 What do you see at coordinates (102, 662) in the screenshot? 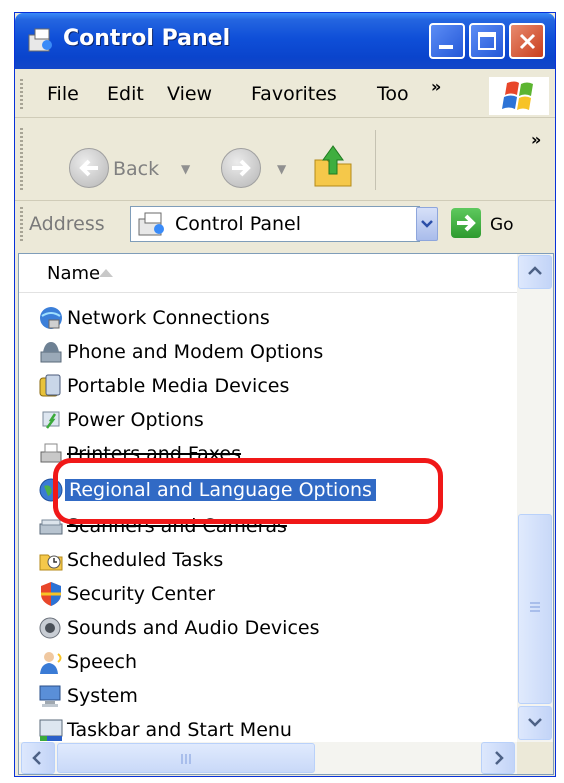
I see `list-item-label: Speech` at bounding box center [102, 662].